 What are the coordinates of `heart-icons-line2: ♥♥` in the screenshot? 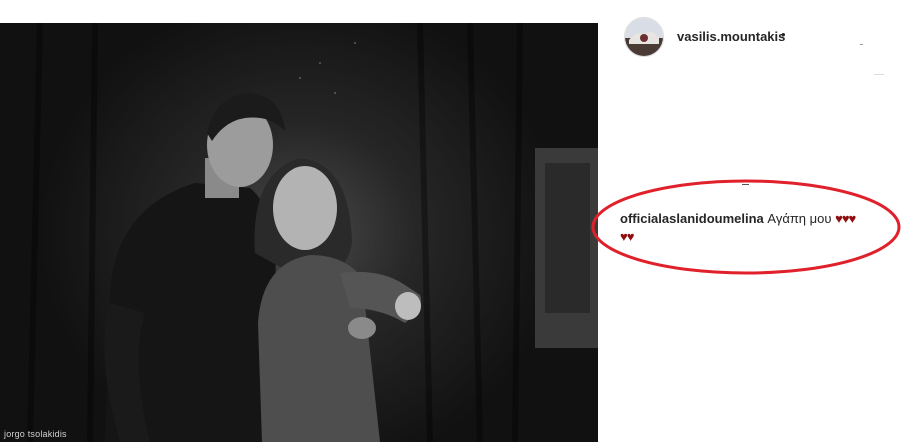 It's located at (627, 236).